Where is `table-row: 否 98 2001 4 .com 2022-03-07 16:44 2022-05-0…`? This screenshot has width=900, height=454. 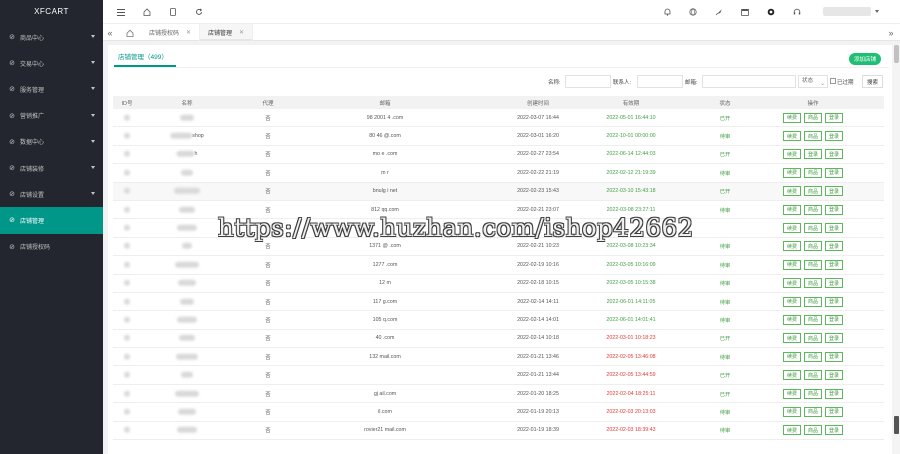 table-row: 否 98 2001 4 .com 2022-03-07 16:44 2022-05-0… is located at coordinates (498, 118).